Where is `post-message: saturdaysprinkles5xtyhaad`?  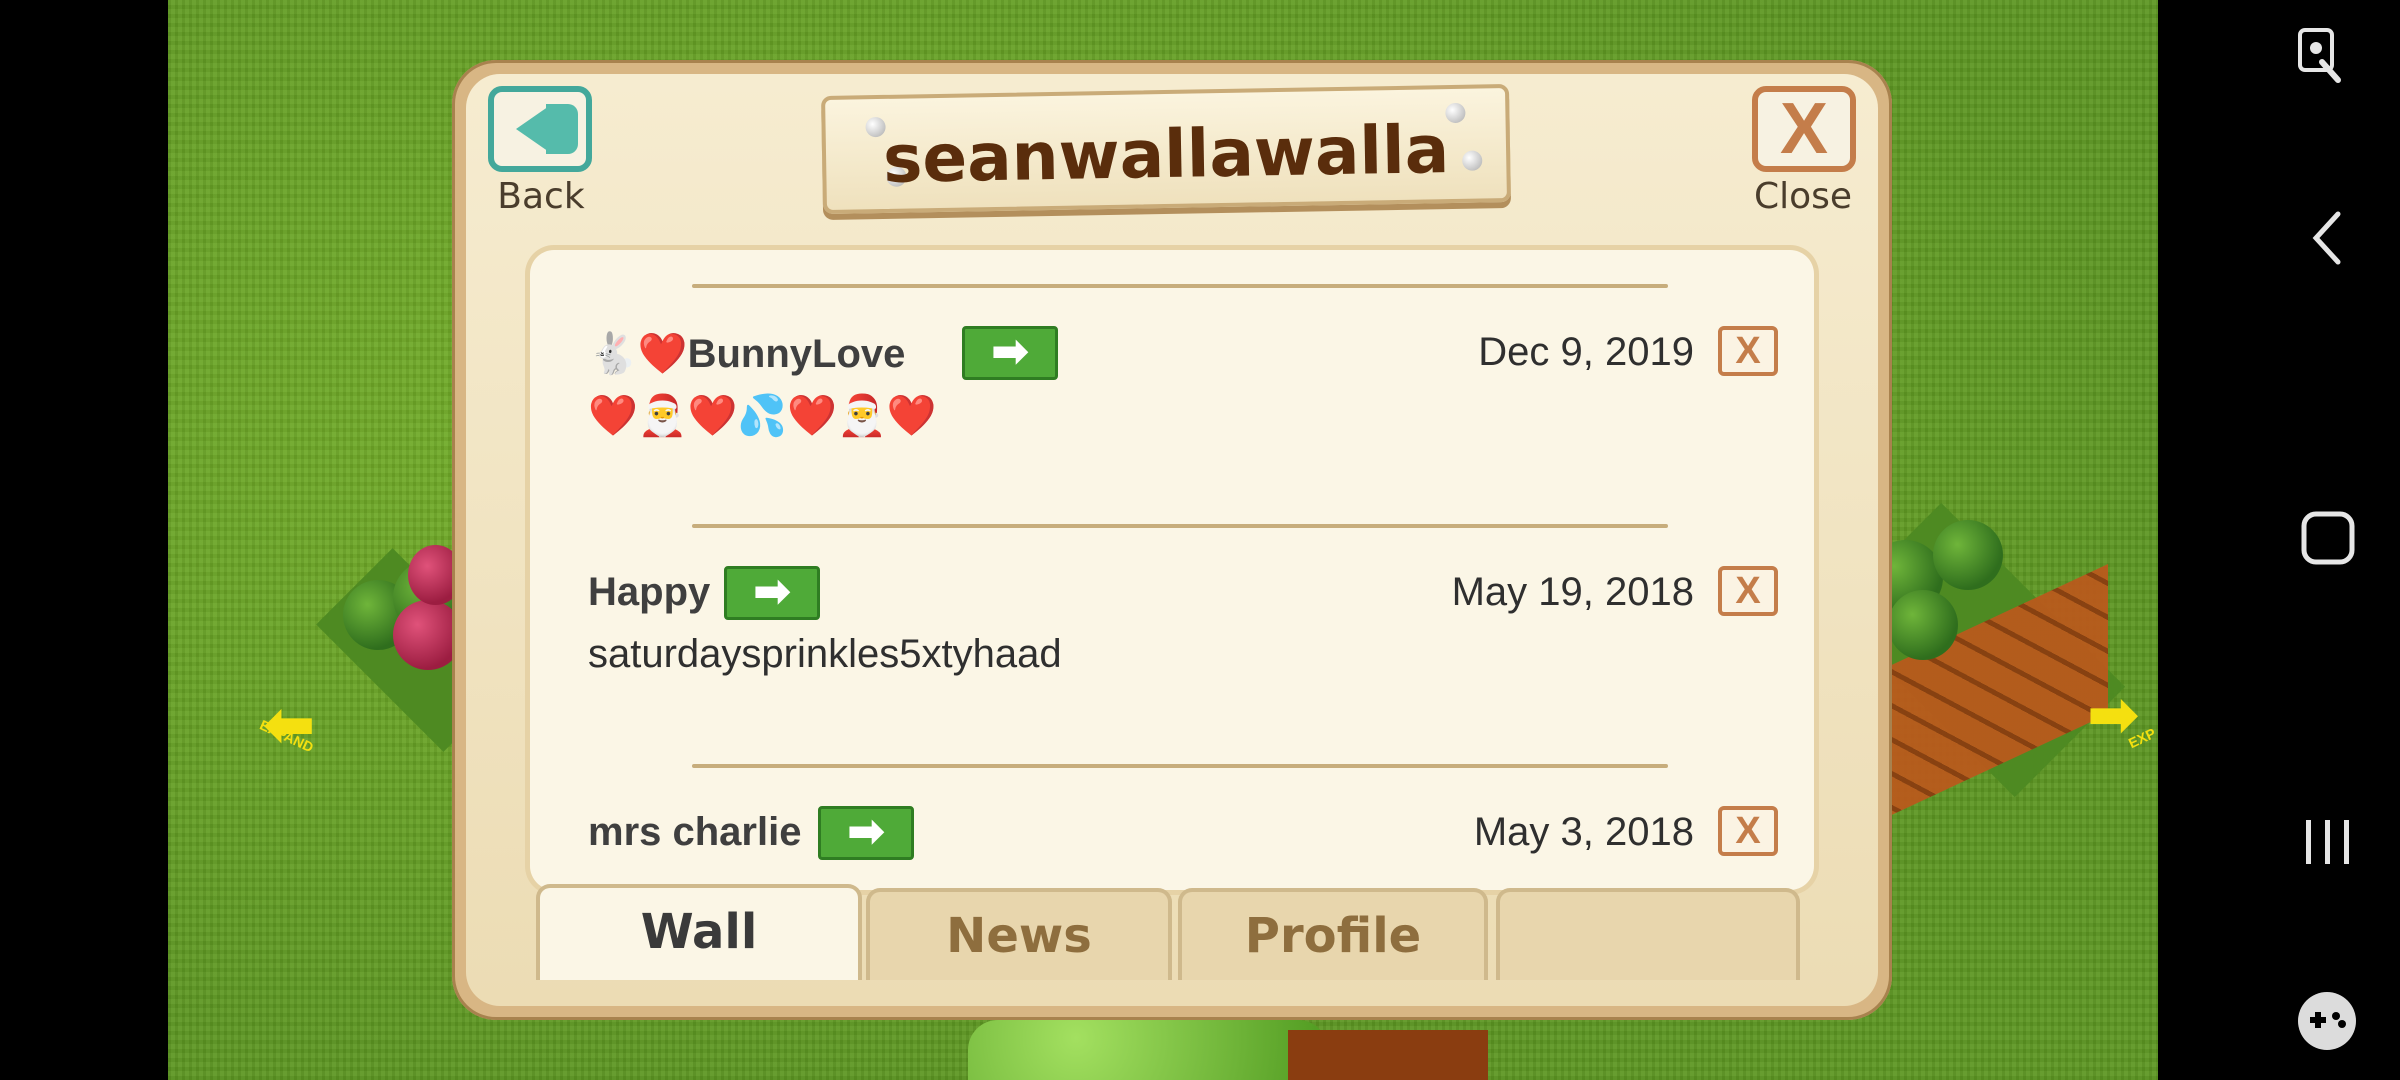 post-message: saturdaysprinkles5xtyhaad is located at coordinates (825, 654).